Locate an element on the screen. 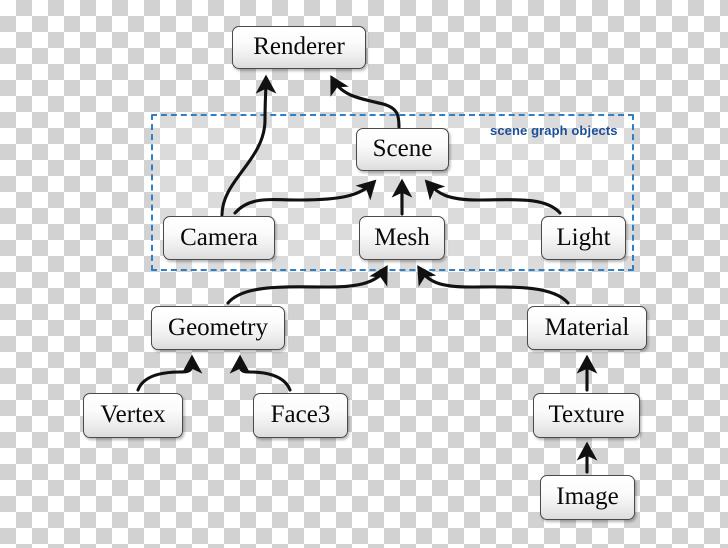 The image size is (728, 548). node-face3-label: Face3 is located at coordinates (300, 414).